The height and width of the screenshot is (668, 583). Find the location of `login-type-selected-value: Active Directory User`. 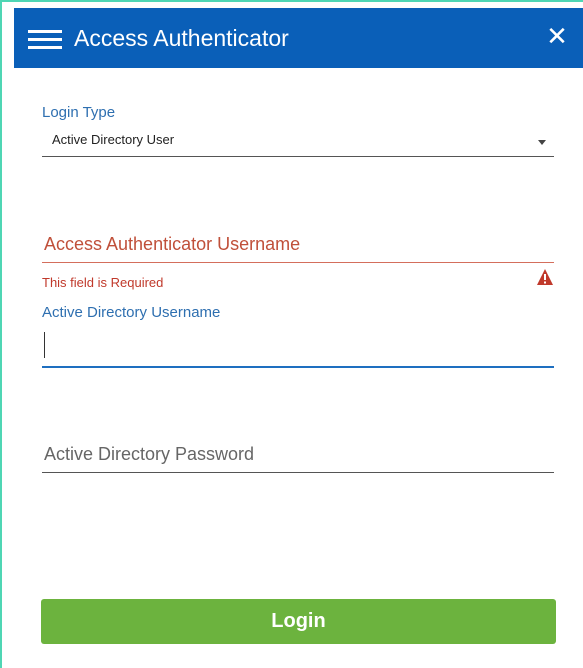

login-type-selected-value: Active Directory User is located at coordinates (113, 139).